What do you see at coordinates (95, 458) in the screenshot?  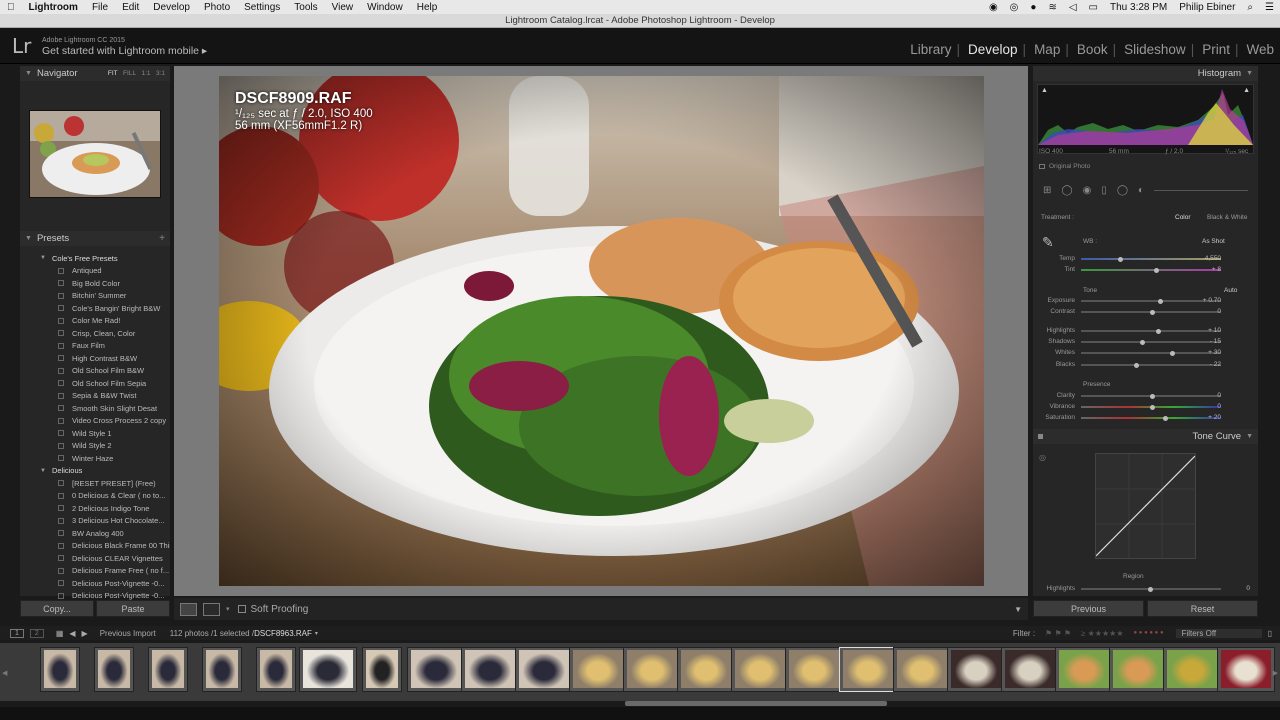 I see `preset-item: Winter Haze` at bounding box center [95, 458].